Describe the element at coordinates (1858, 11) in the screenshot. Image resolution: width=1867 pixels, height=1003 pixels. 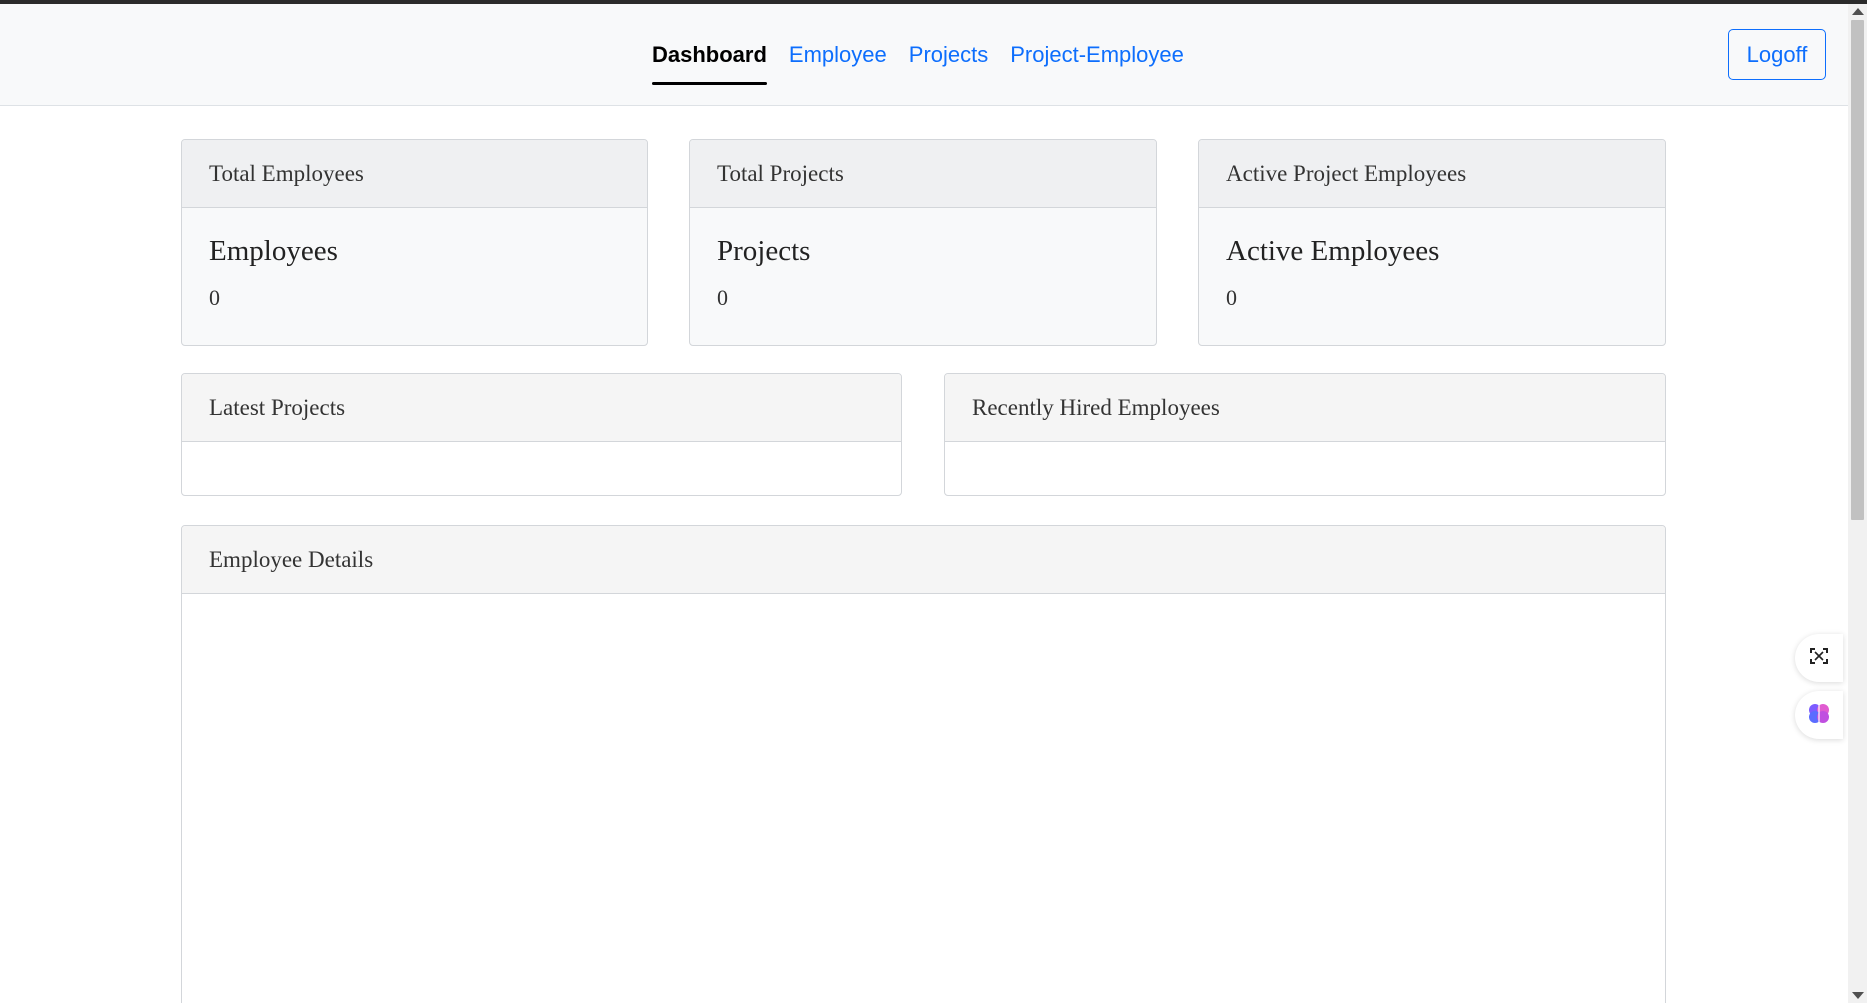
I see `scroll-up-arrow-icon` at that location.